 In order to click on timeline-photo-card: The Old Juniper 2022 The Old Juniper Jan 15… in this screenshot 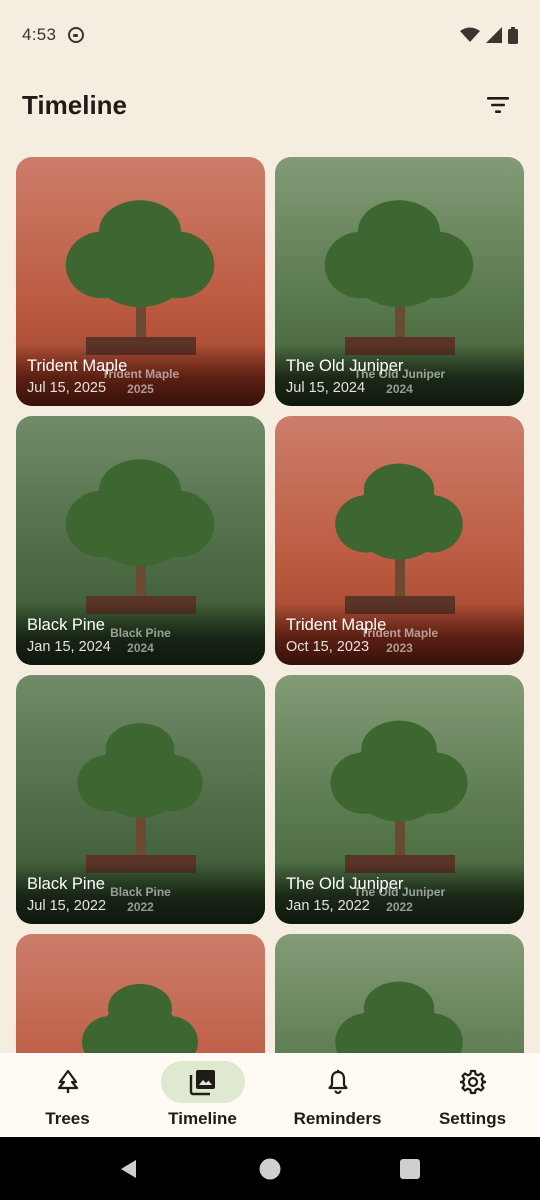, I will do `click(399, 799)`.